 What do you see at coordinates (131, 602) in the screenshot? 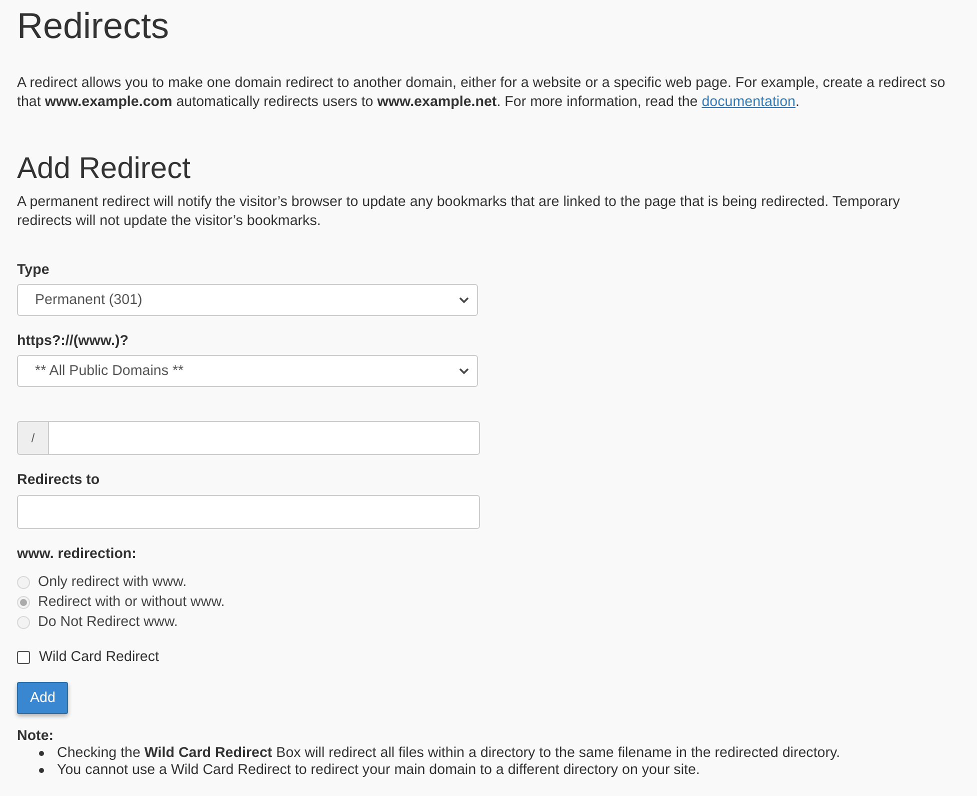
I see `radio-label: Redirect with or without www.` at bounding box center [131, 602].